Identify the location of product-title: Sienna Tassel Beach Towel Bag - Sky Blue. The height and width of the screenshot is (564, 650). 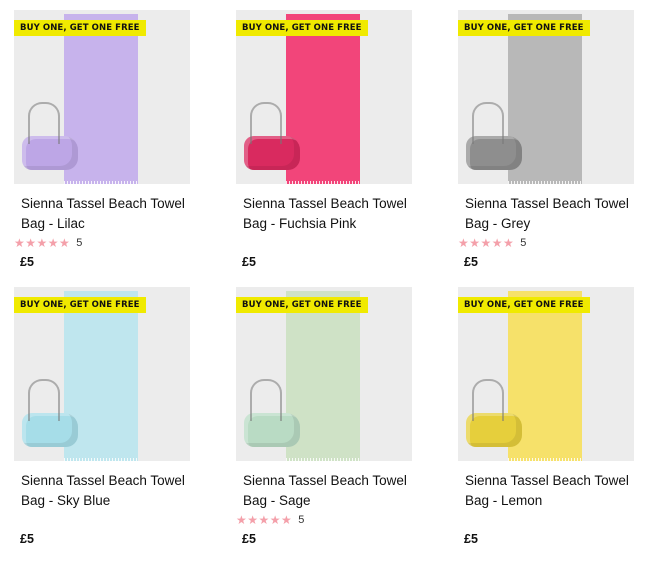
(102, 491).